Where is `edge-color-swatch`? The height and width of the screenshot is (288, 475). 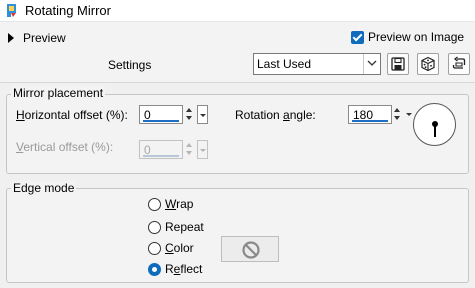 edge-color-swatch is located at coordinates (250, 249).